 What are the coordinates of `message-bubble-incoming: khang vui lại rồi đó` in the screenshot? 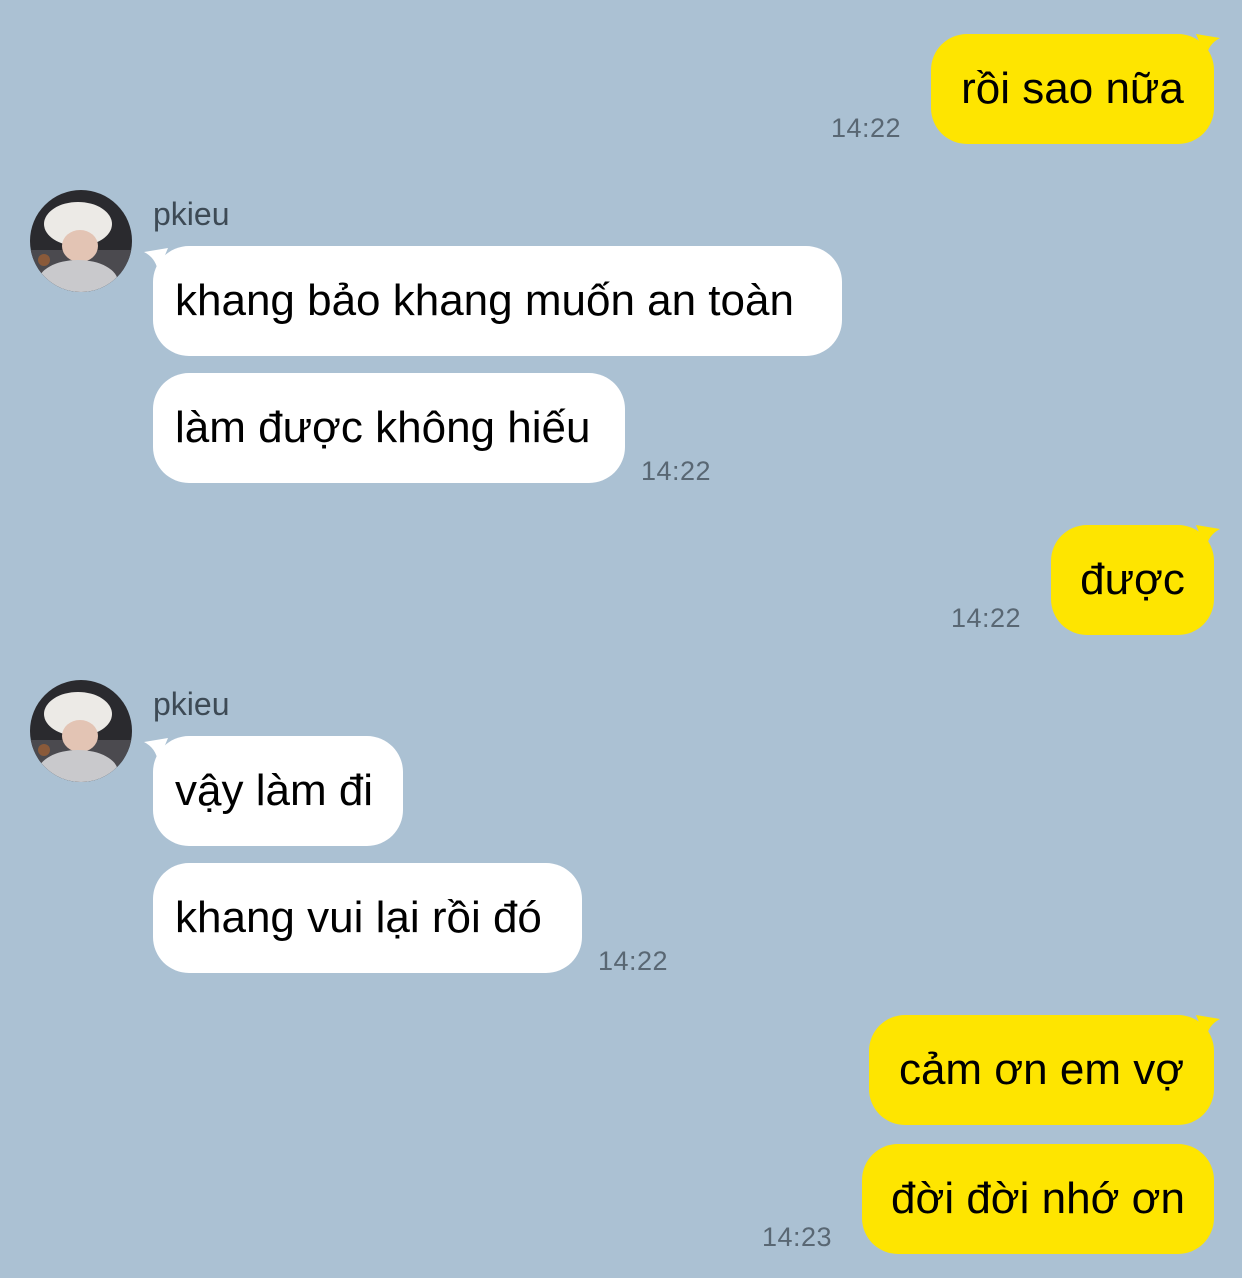 It's located at (367, 918).